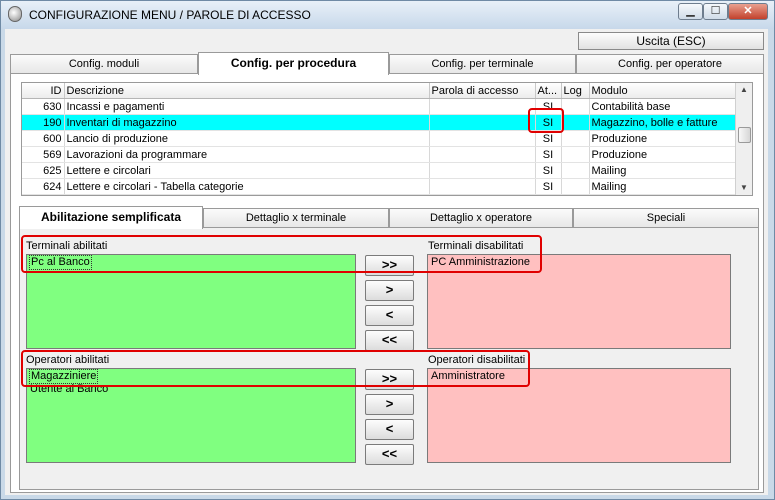  I want to click on cell-descrizione: Incassi e pagamenti, so click(247, 106).